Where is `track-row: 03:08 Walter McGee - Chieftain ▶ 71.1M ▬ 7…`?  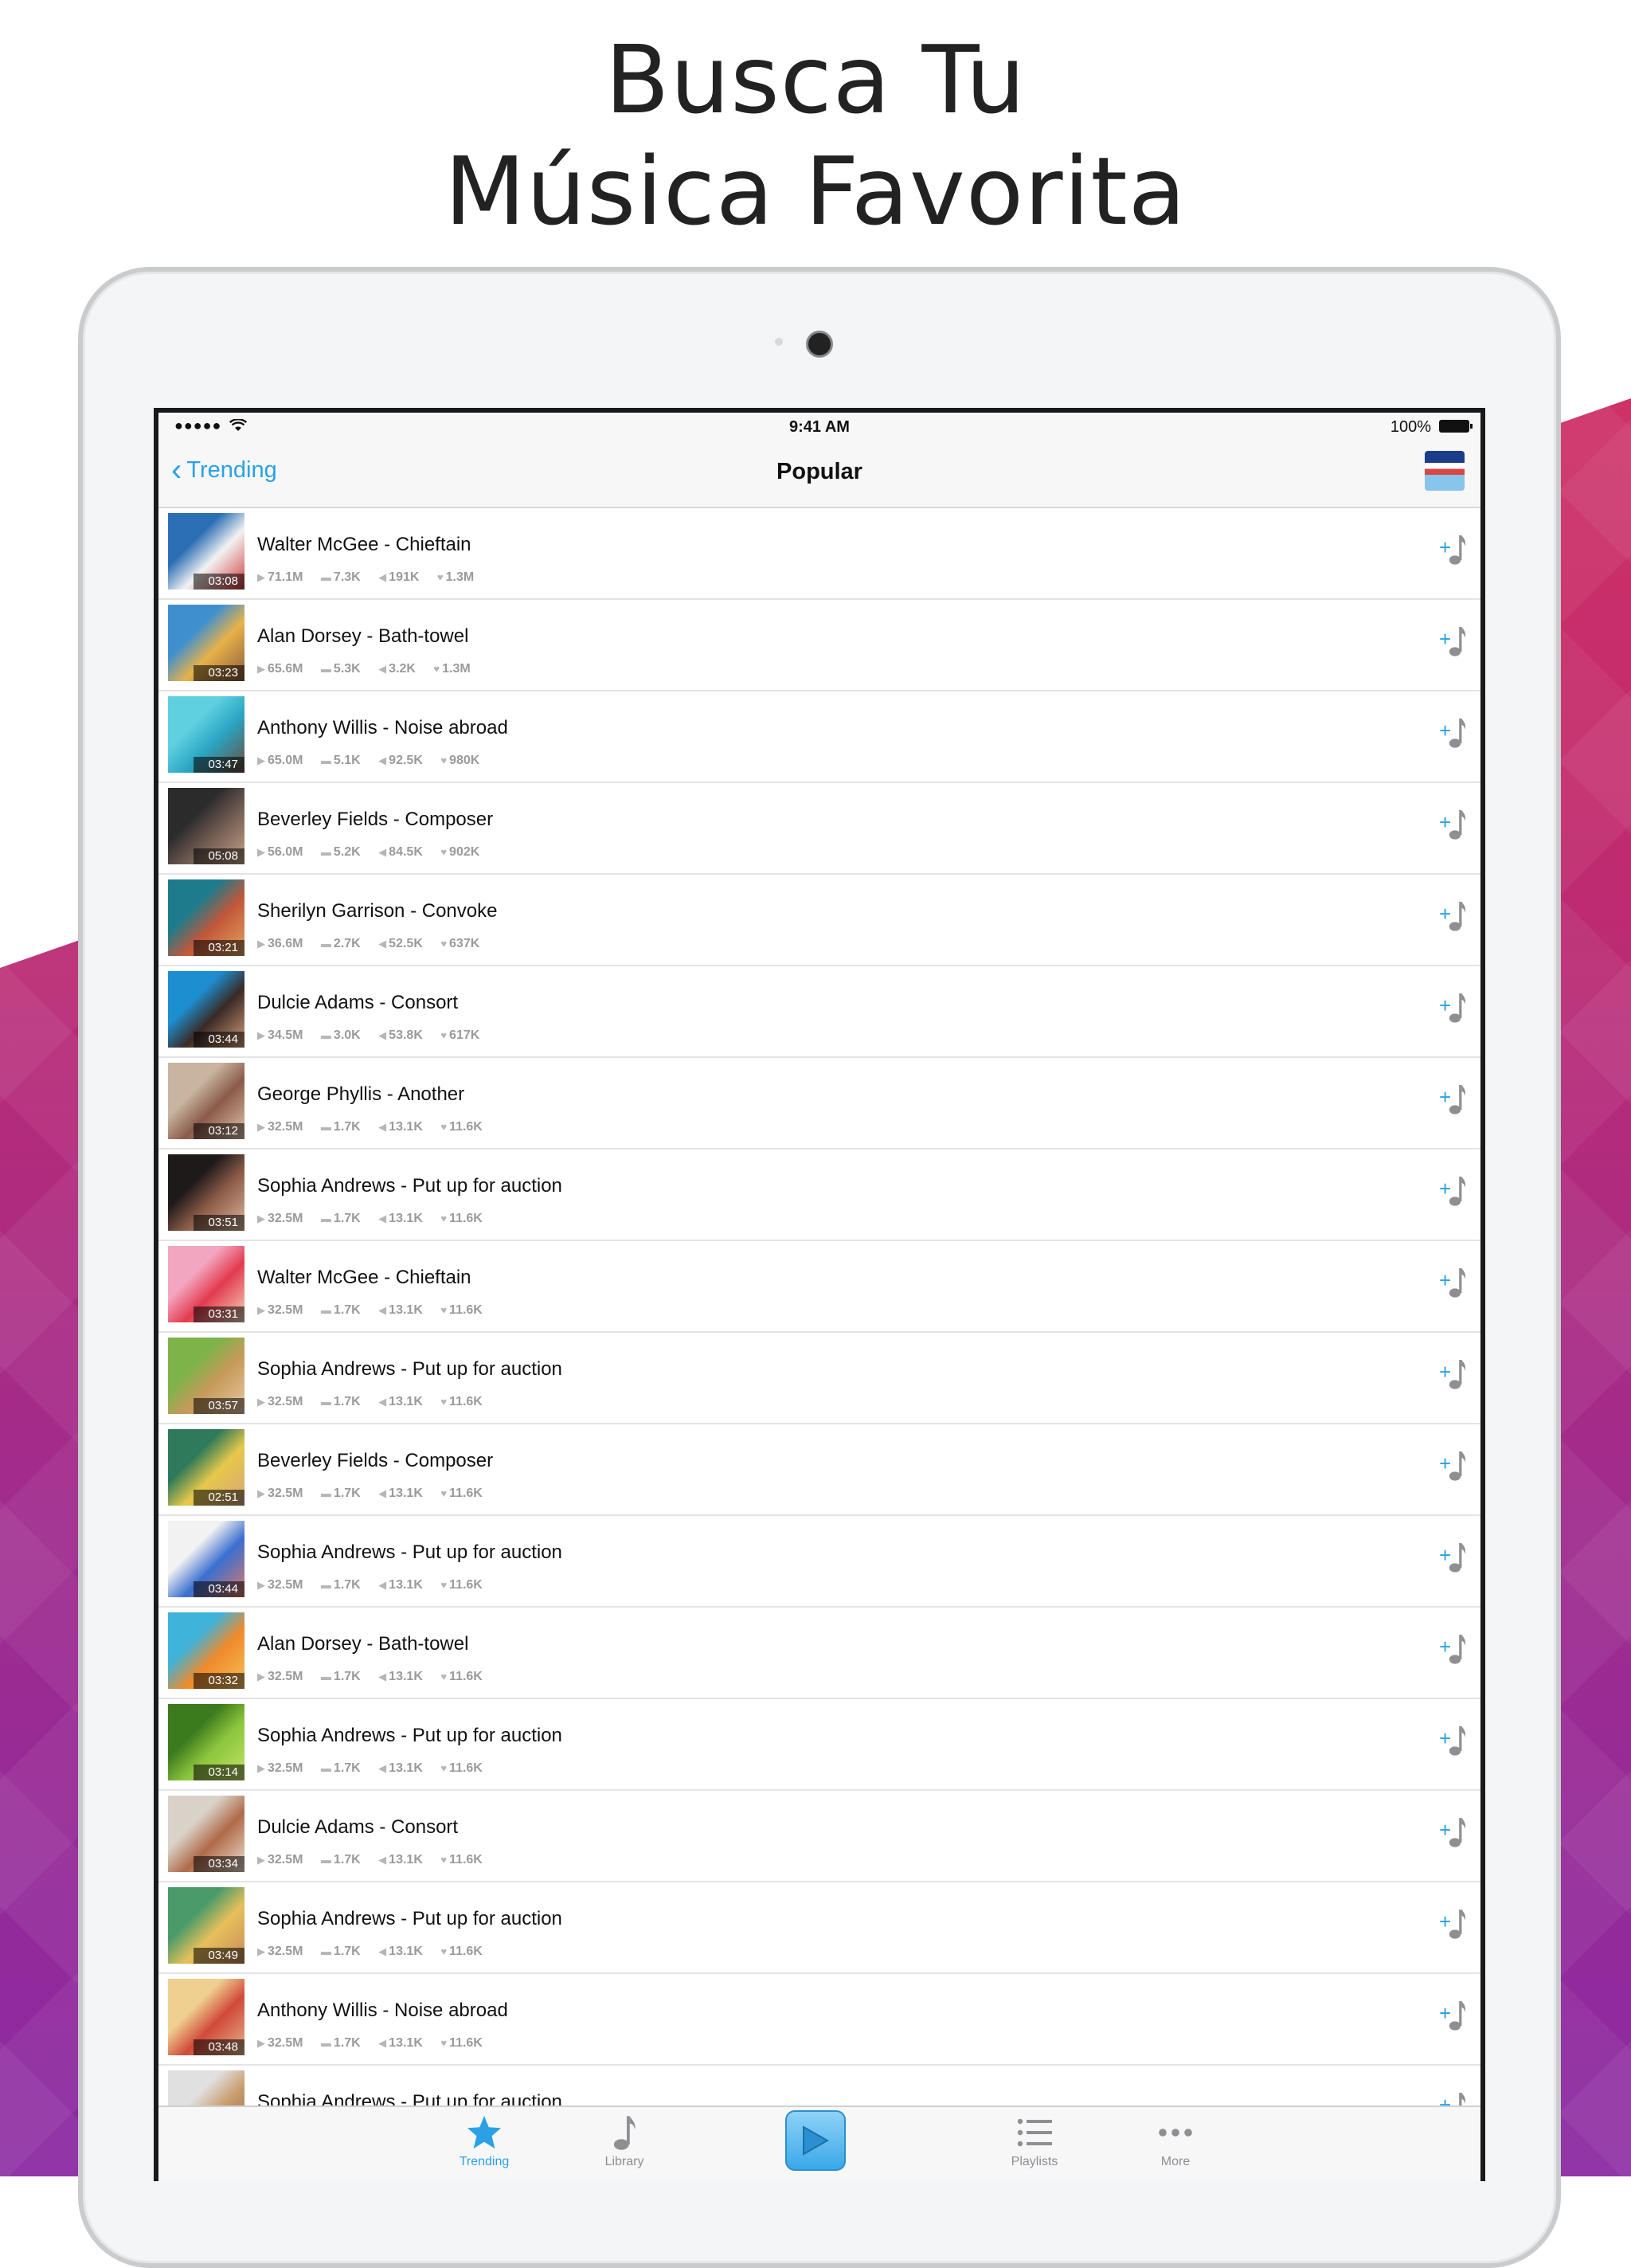
track-row: 03:08 Walter McGee - Chieftain ▶ 71.1M ▬ 7… is located at coordinates (819, 554).